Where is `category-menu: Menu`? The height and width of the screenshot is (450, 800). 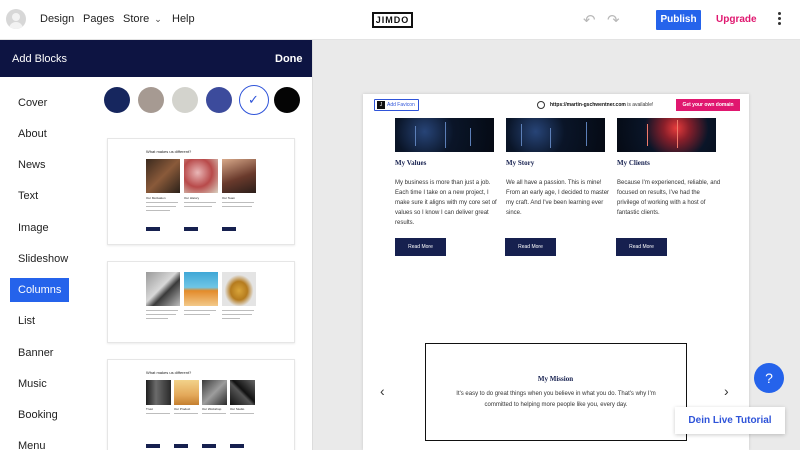 category-menu: Menu is located at coordinates (32, 442).